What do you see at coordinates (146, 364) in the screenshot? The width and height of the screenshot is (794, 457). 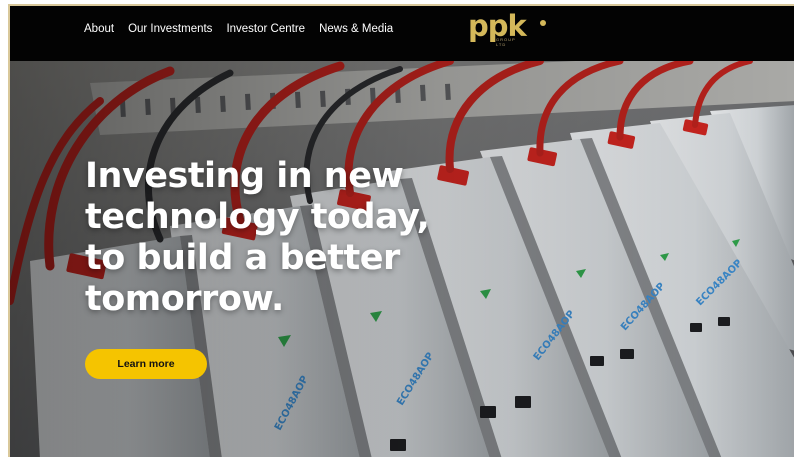 I see `learn-more-button: Learn more` at bounding box center [146, 364].